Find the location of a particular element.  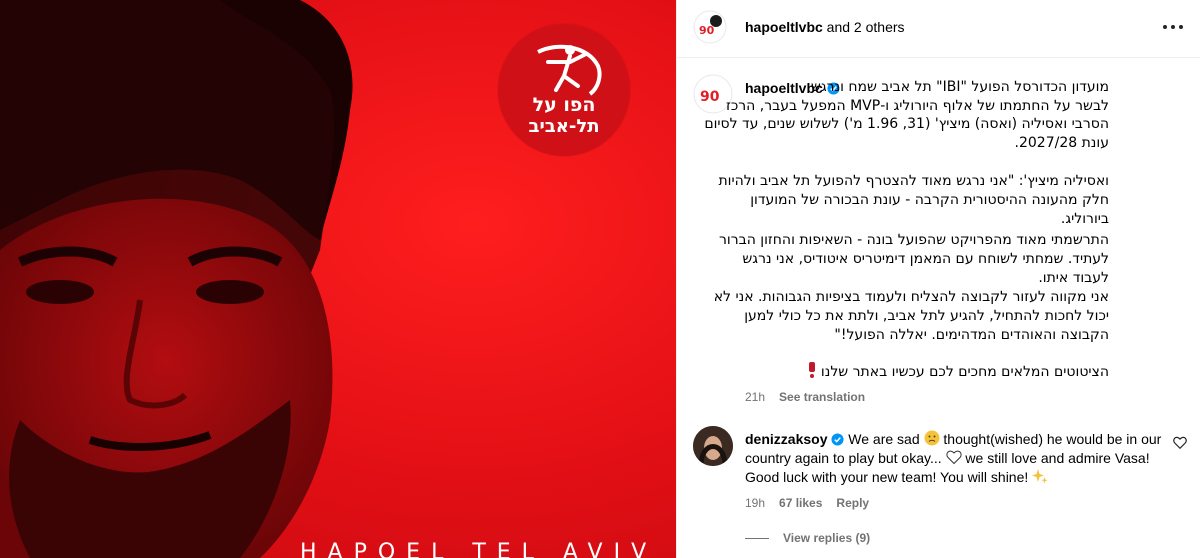

comment-meta: 19h 67 likes Reply is located at coordinates (807, 503).